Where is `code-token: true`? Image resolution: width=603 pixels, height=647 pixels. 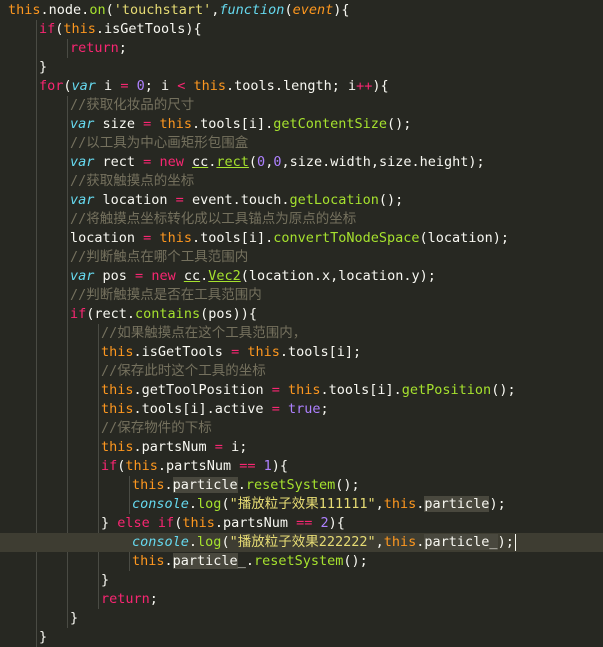
code-token: true is located at coordinates (304, 409).